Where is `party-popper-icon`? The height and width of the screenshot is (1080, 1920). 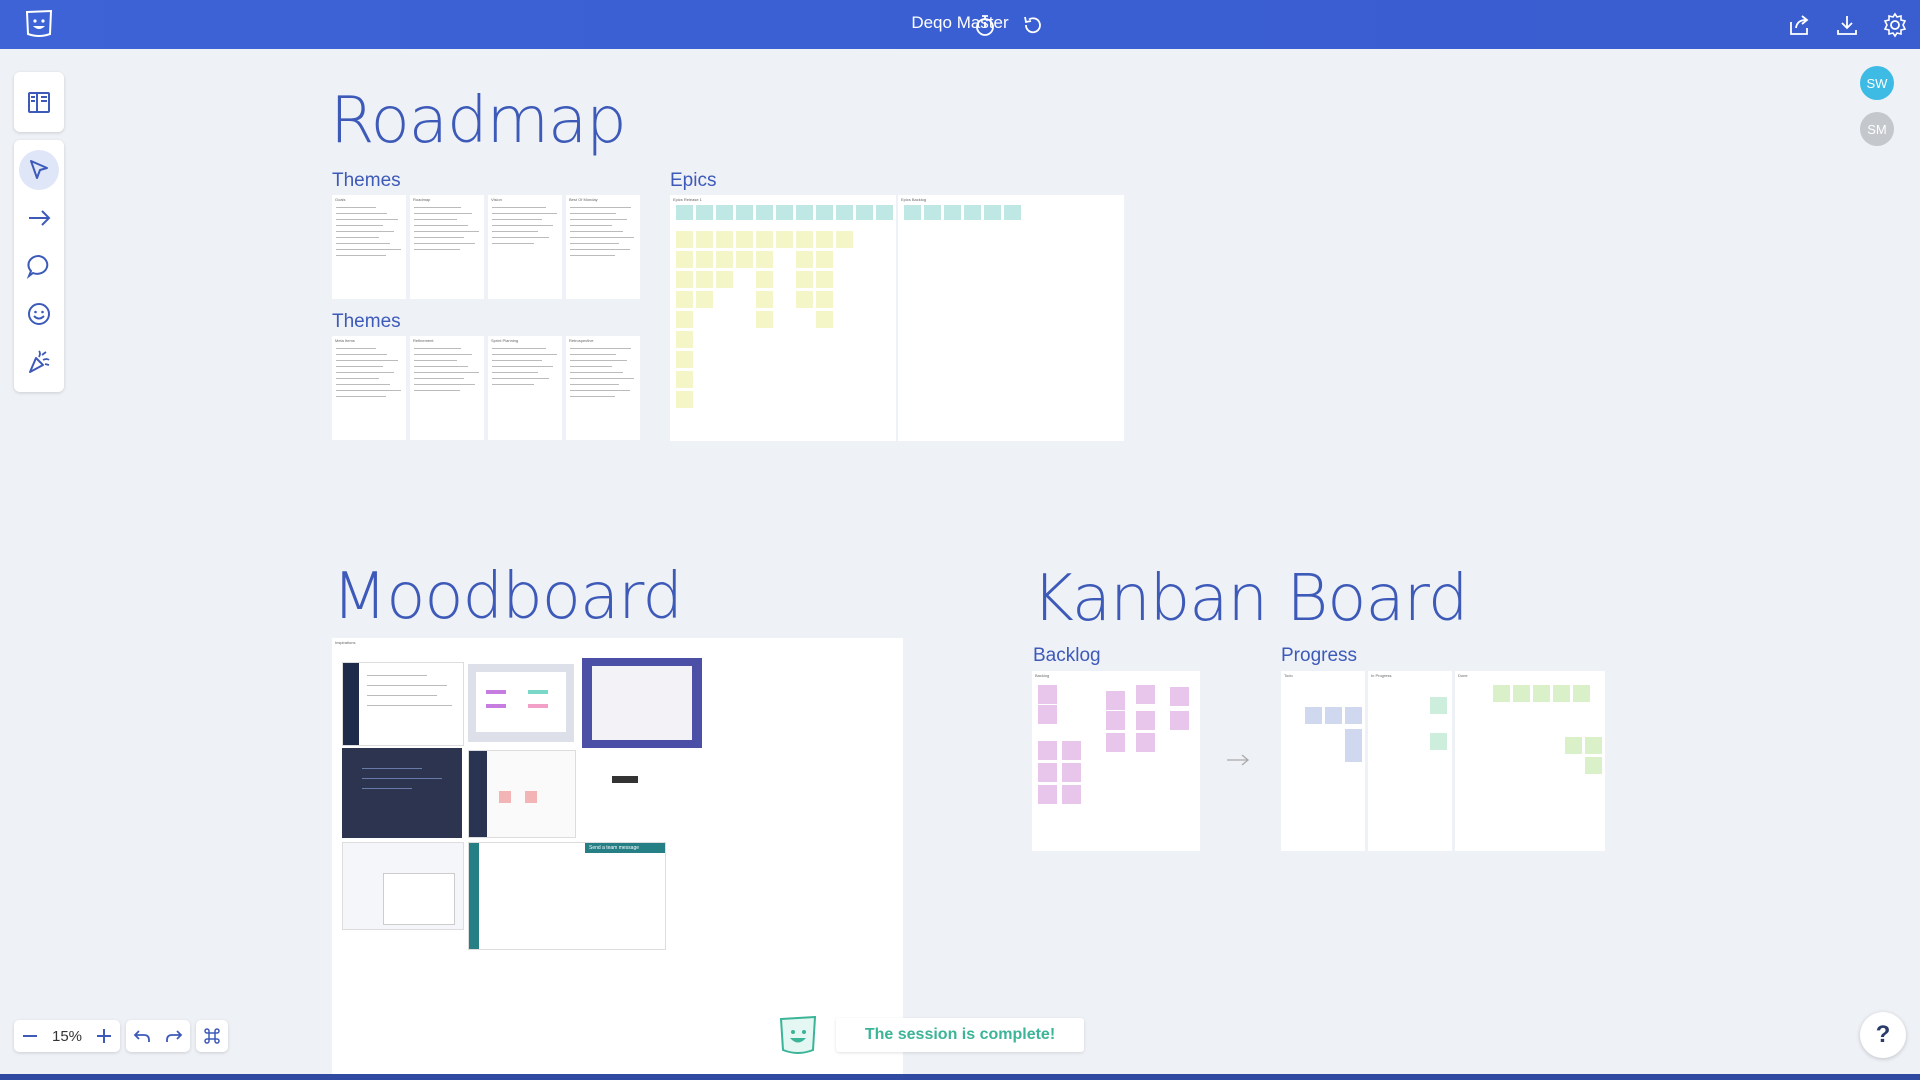 party-popper-icon is located at coordinates (39, 361).